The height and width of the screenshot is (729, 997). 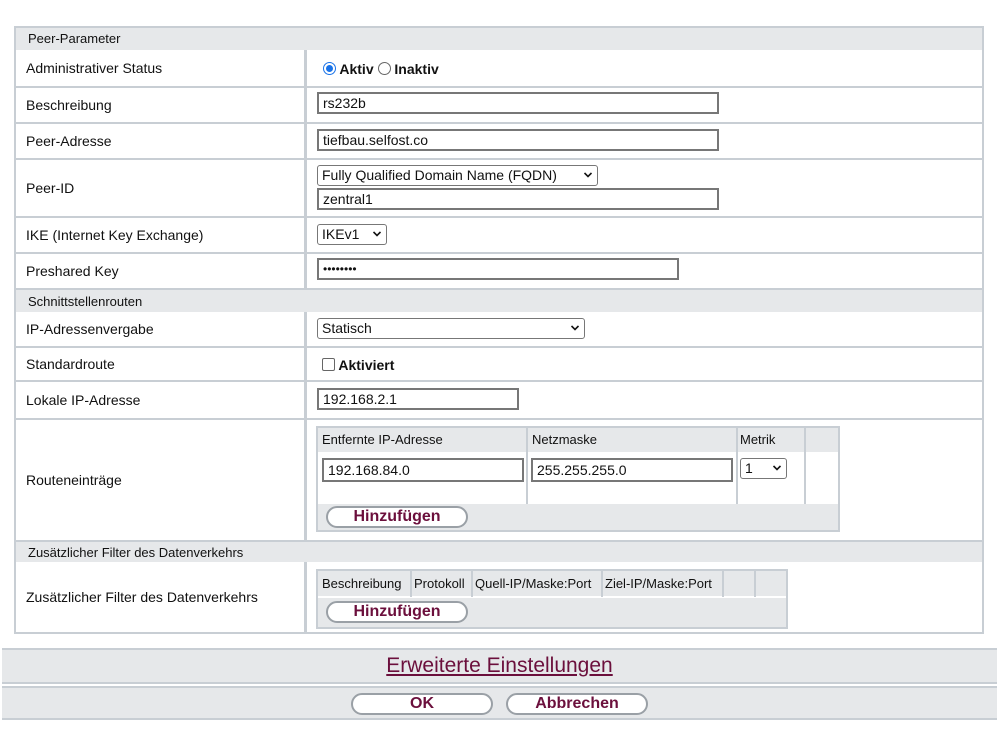 What do you see at coordinates (499, 703) in the screenshot?
I see `action-bar: OK Abbrechen` at bounding box center [499, 703].